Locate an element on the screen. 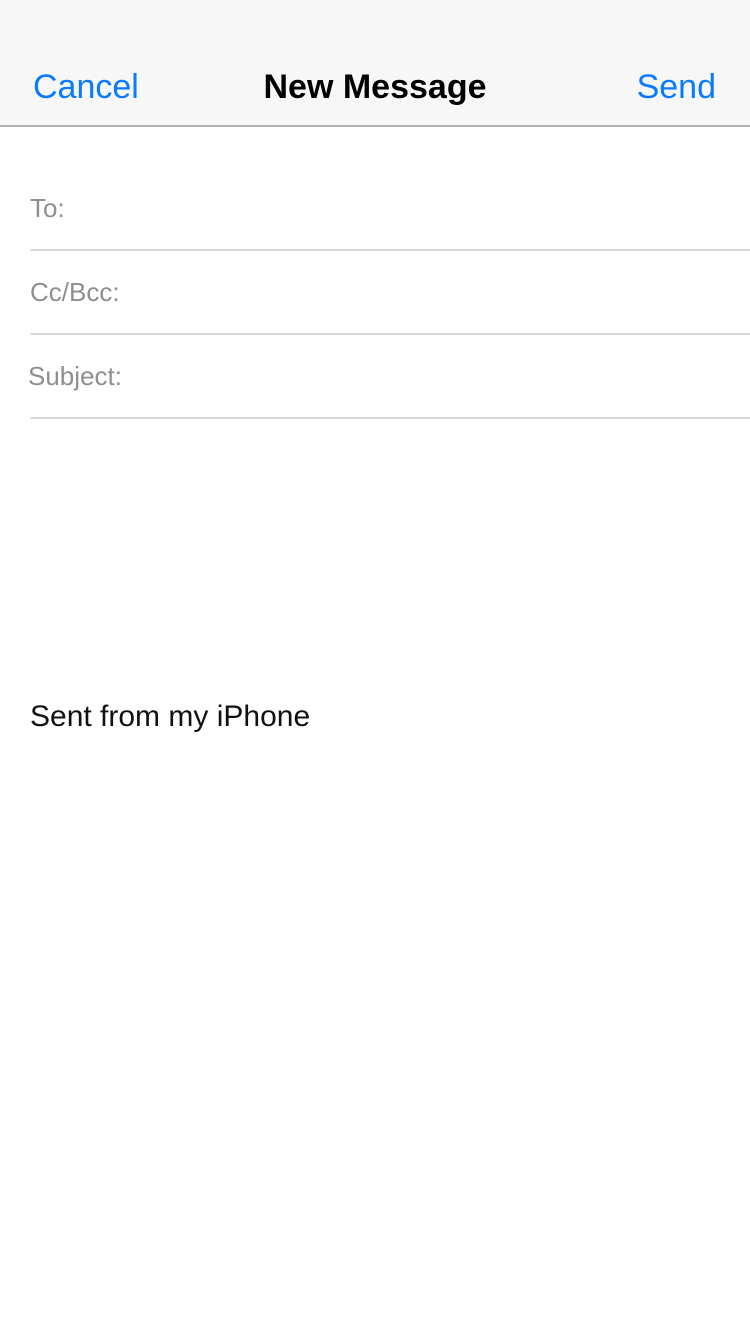 The image size is (750, 1332). ccbcc-label: Cc/Bcc: is located at coordinates (75, 291).